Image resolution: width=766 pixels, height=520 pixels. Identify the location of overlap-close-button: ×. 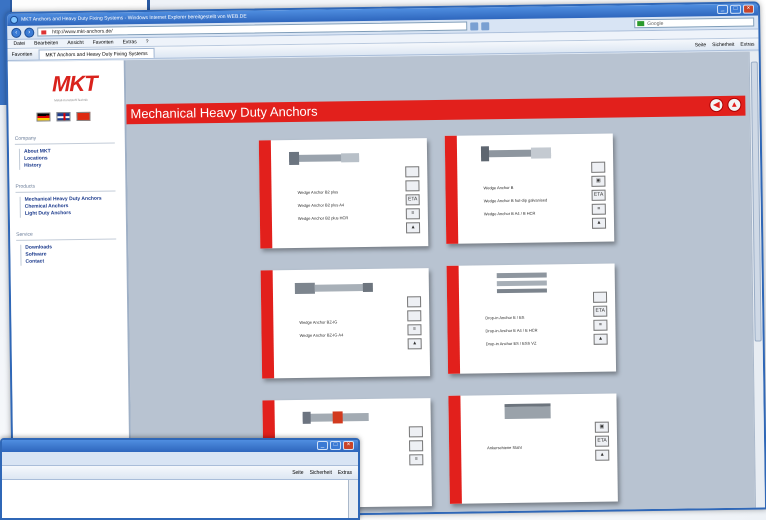
(348, 445).